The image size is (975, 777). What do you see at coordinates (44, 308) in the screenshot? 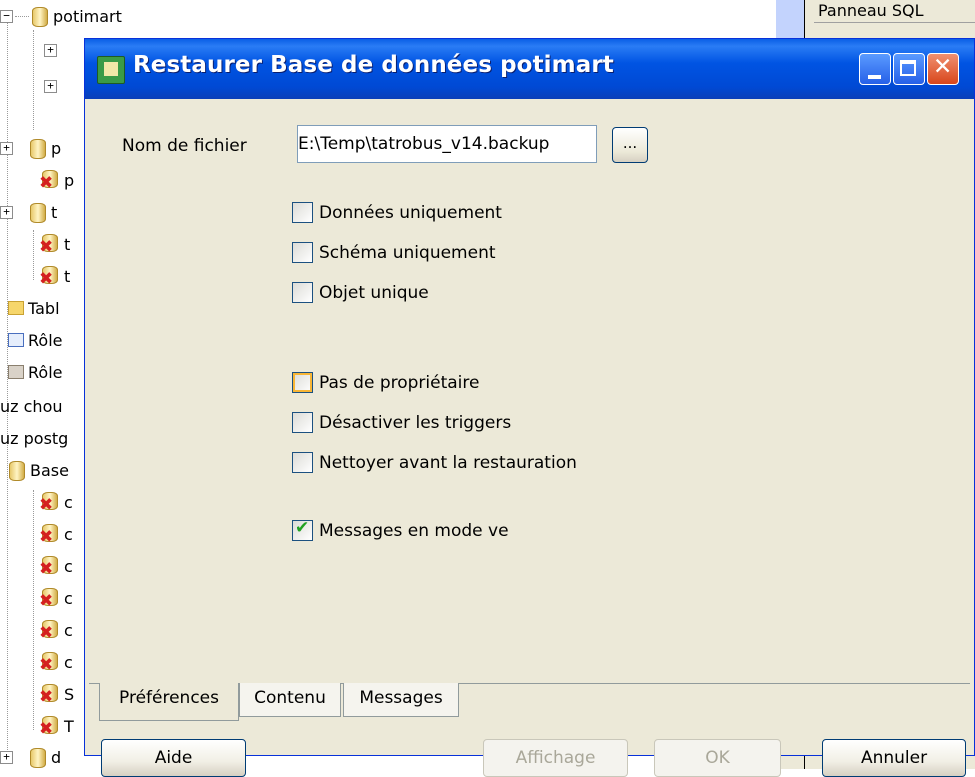
I see `tree-node-label: Tabl` at bounding box center [44, 308].